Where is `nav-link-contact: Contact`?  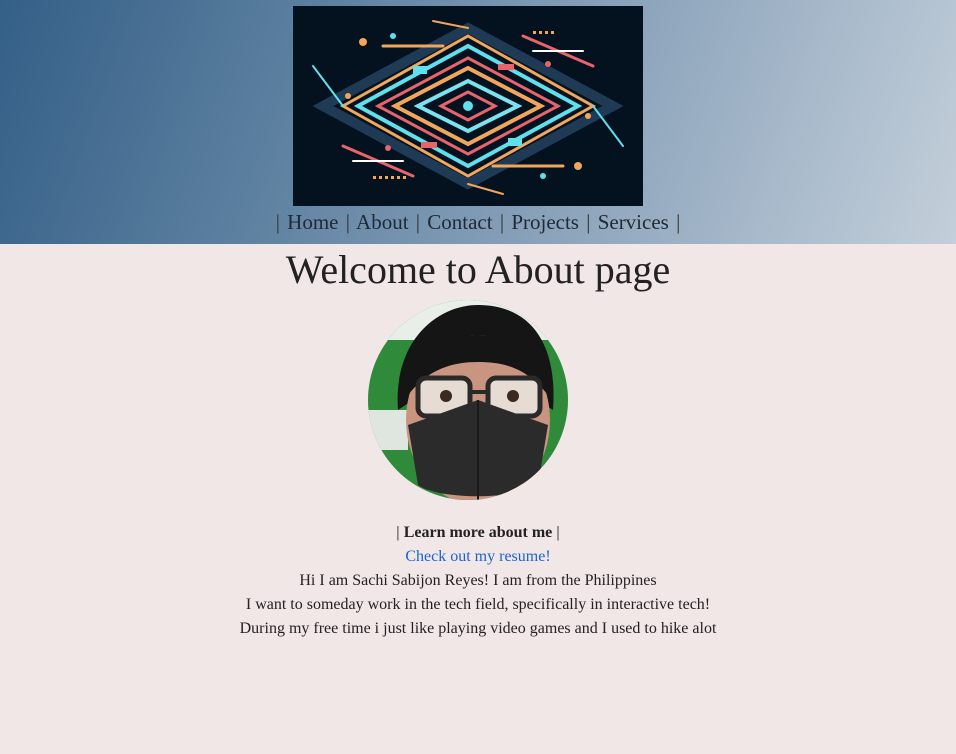
nav-link-contact: Contact is located at coordinates (459, 222).